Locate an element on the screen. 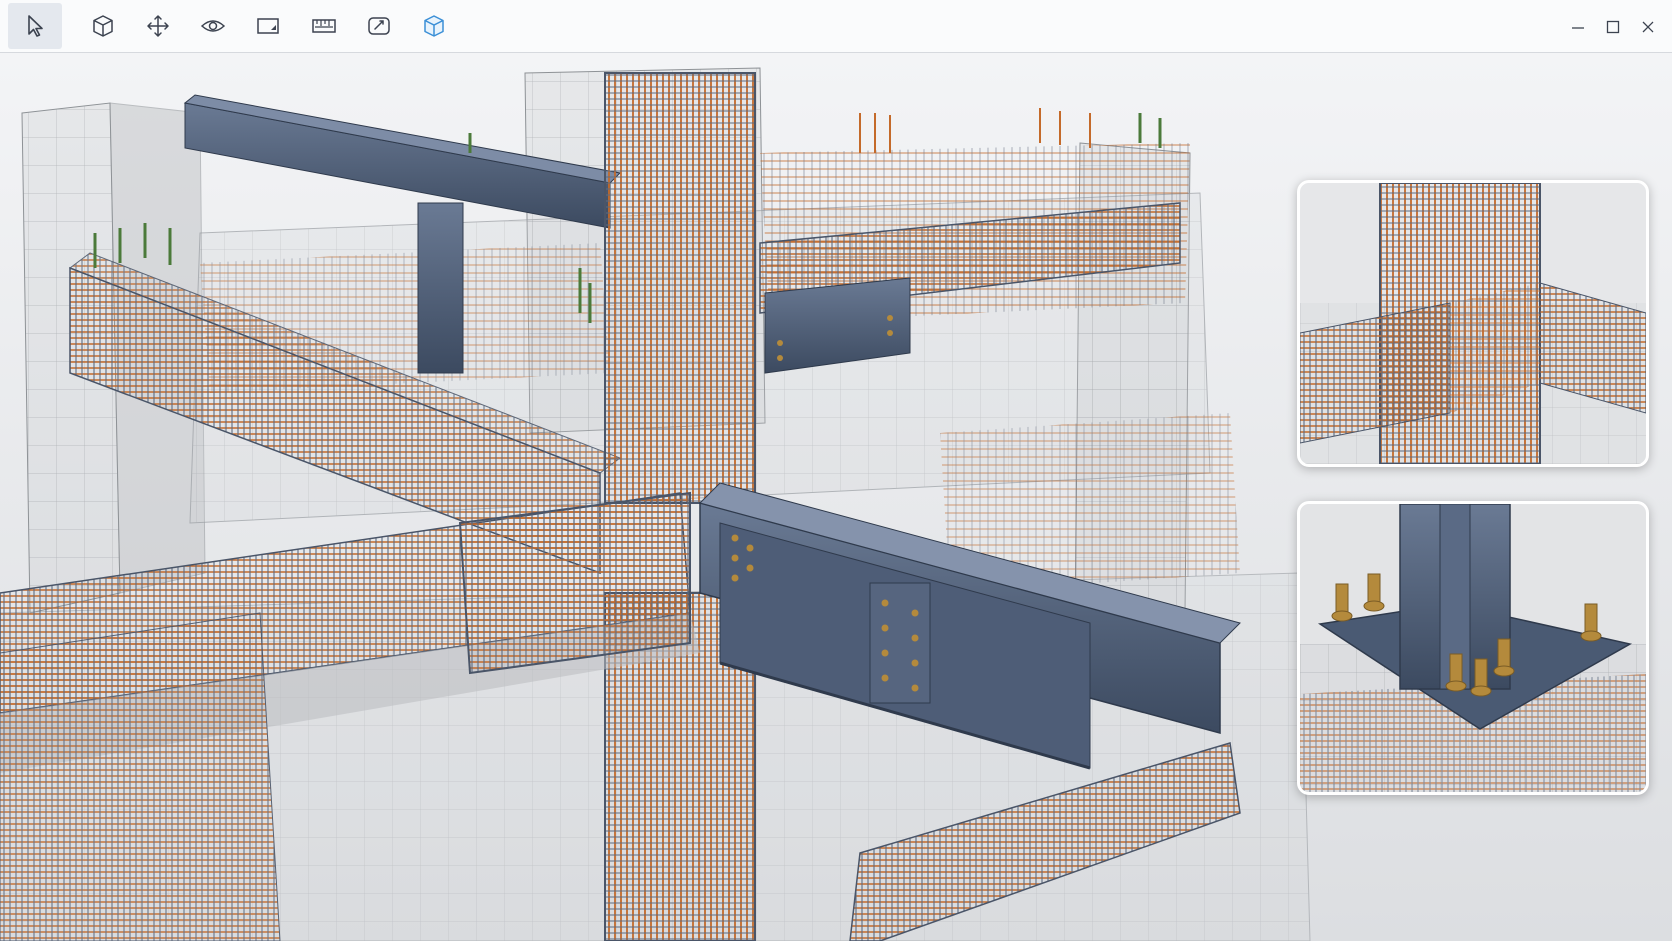 The height and width of the screenshot is (941, 1672). annotation-icon is located at coordinates (379, 26).